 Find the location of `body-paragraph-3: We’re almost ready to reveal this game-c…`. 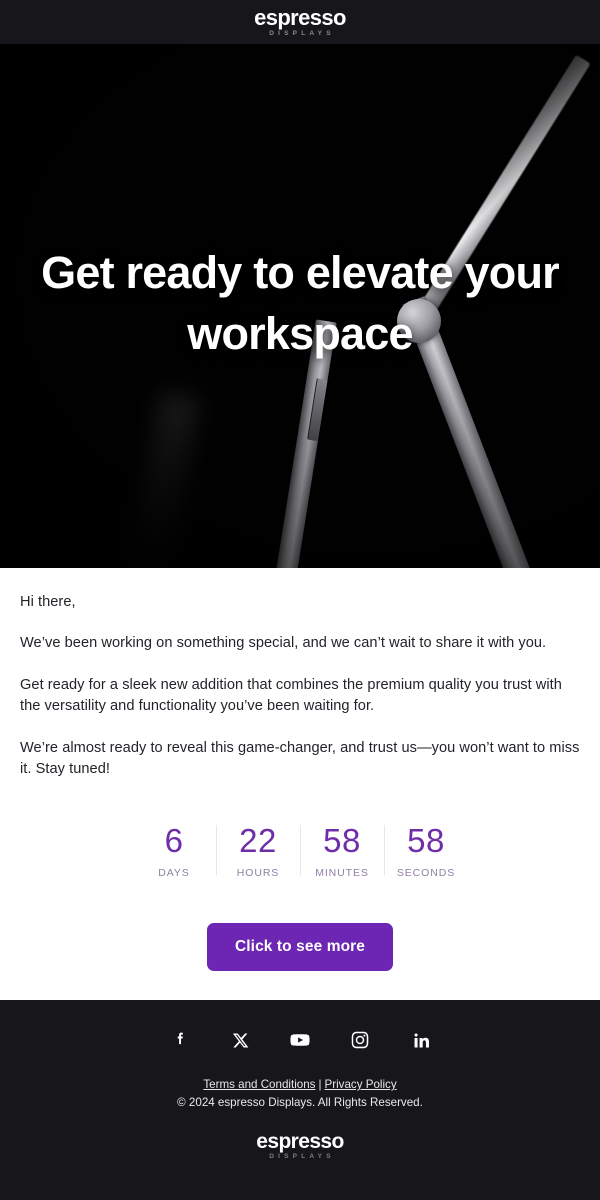

body-paragraph-3: We’re almost ready to reveal this game-c… is located at coordinates (300, 758).